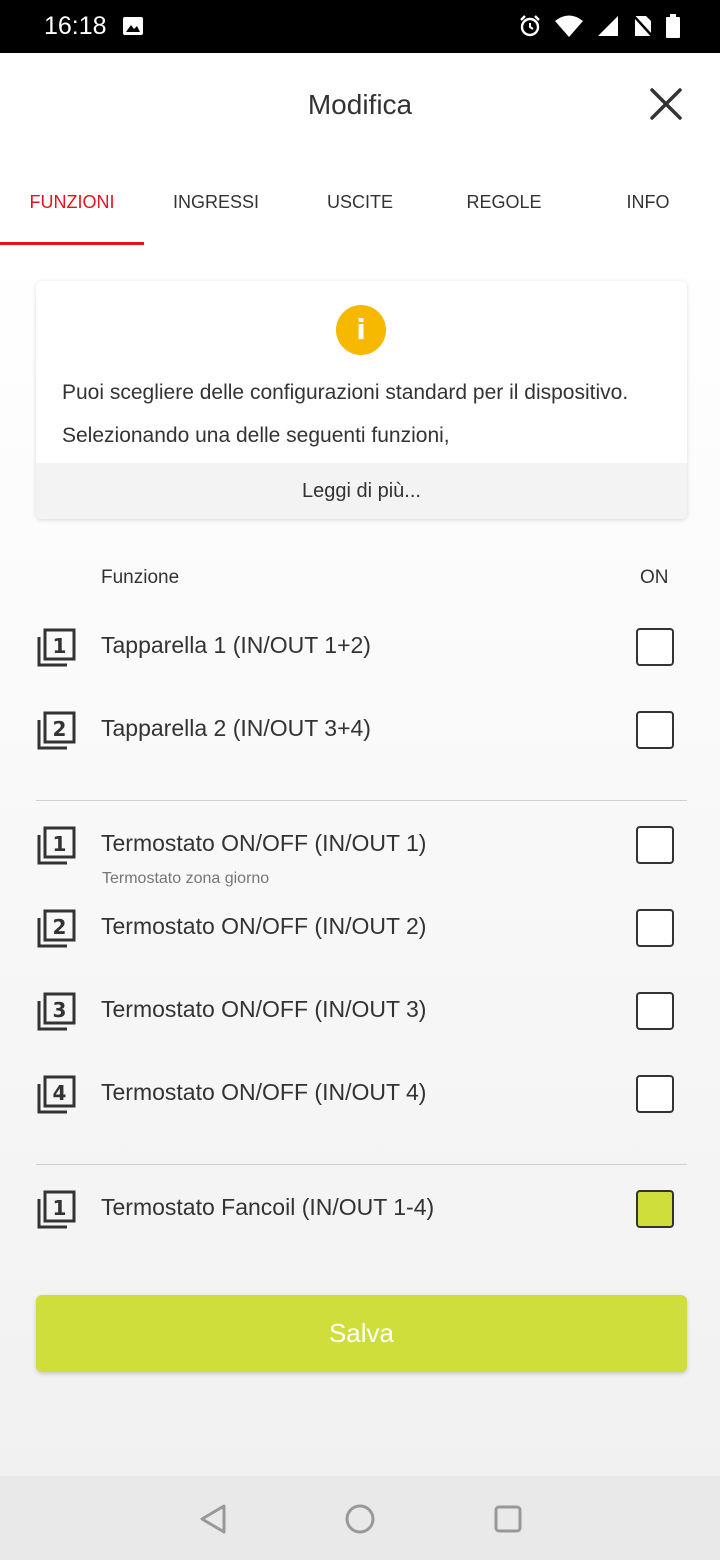  What do you see at coordinates (654, 577) in the screenshot?
I see `column-header-on: ON` at bounding box center [654, 577].